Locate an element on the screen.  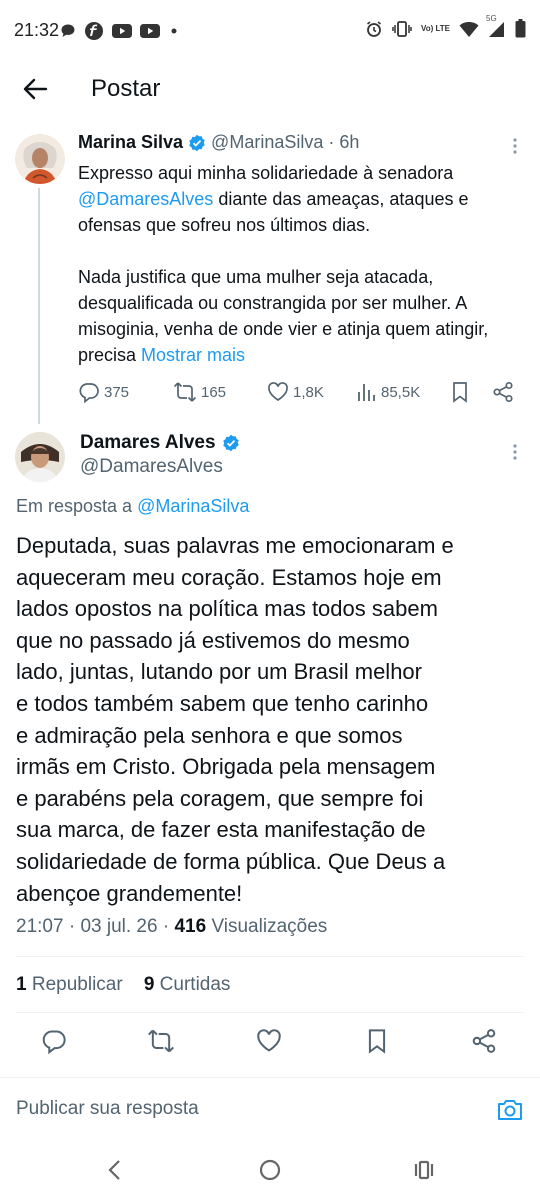
reposts-count: 1 is located at coordinates (21, 984).